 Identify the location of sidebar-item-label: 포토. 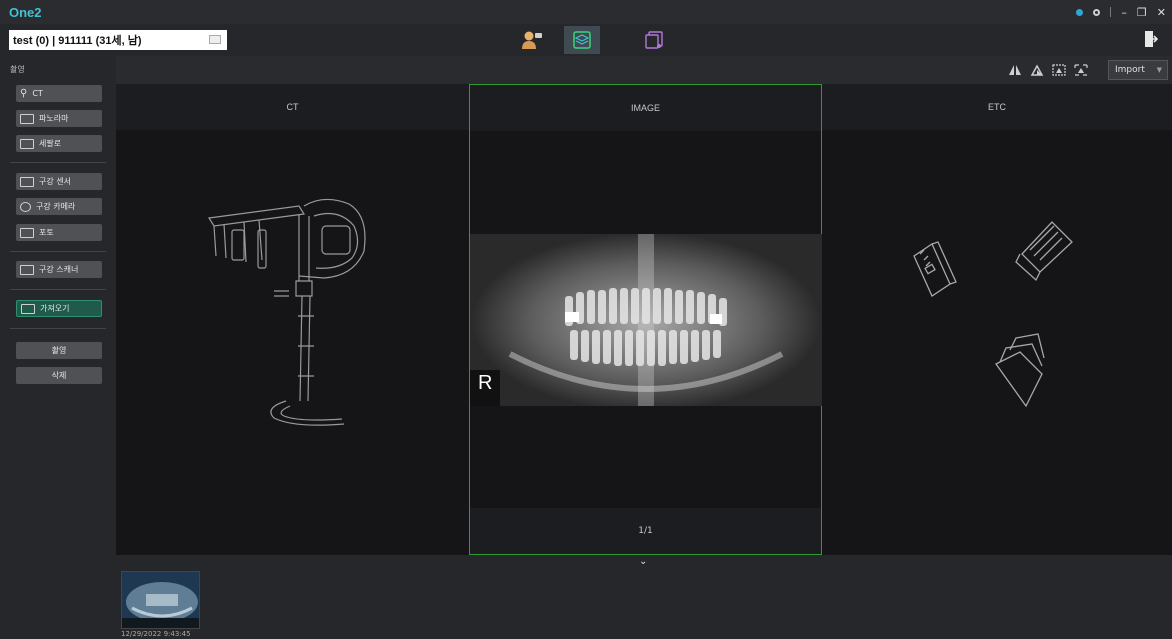
(46, 232).